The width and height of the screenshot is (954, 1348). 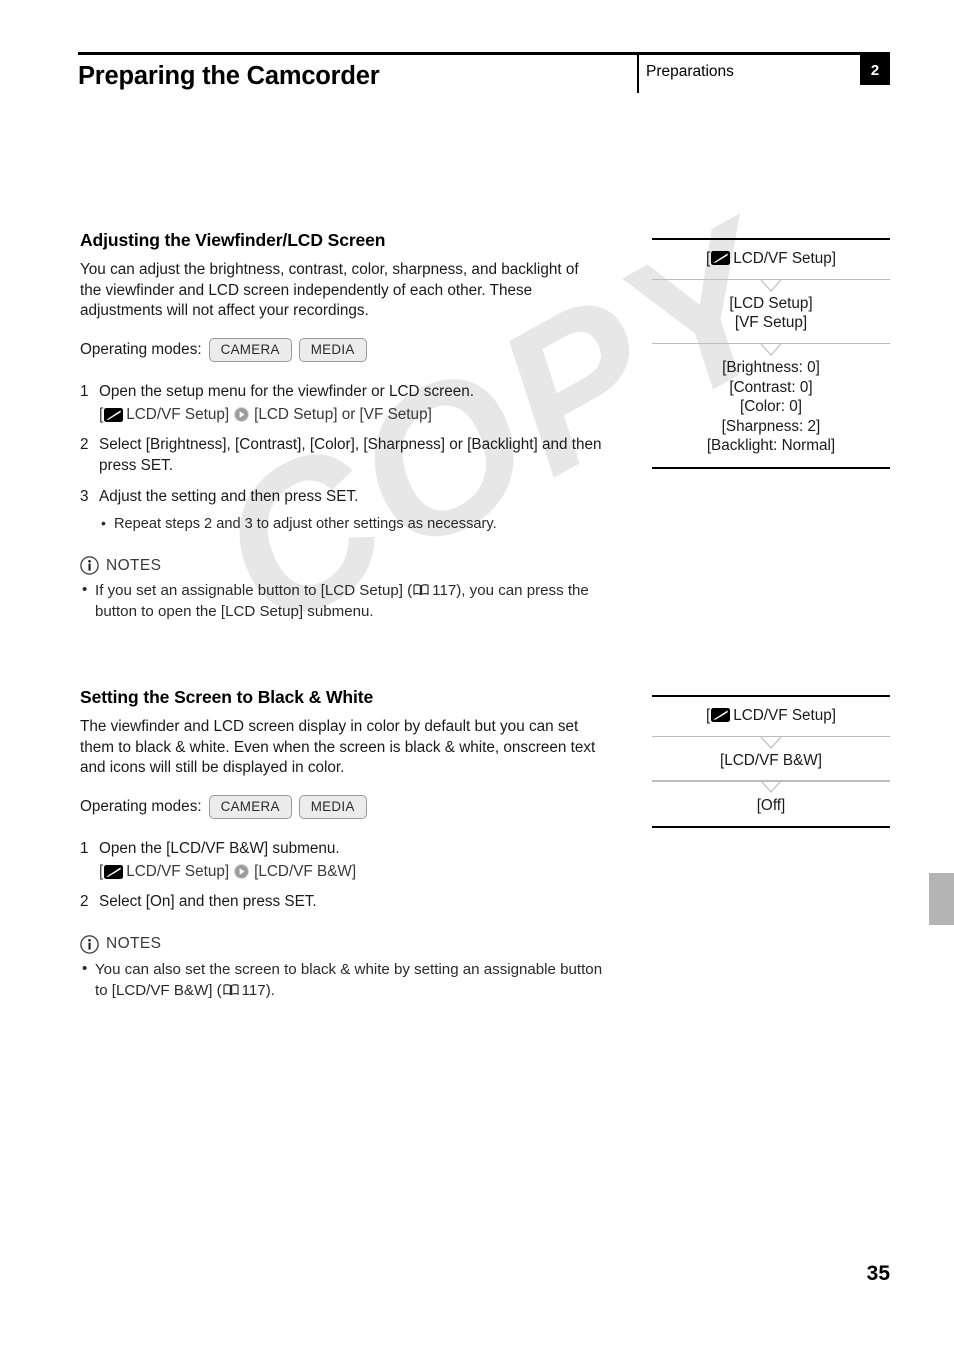 What do you see at coordinates (875, 70) in the screenshot?
I see `chapter-number-badge: 2` at bounding box center [875, 70].